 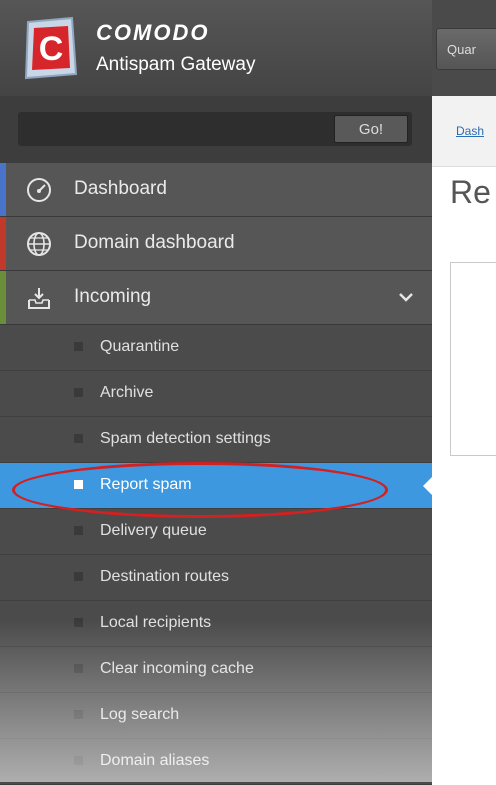 What do you see at coordinates (216, 298) in the screenshot?
I see `sidebar-item-incoming: Incoming` at bounding box center [216, 298].